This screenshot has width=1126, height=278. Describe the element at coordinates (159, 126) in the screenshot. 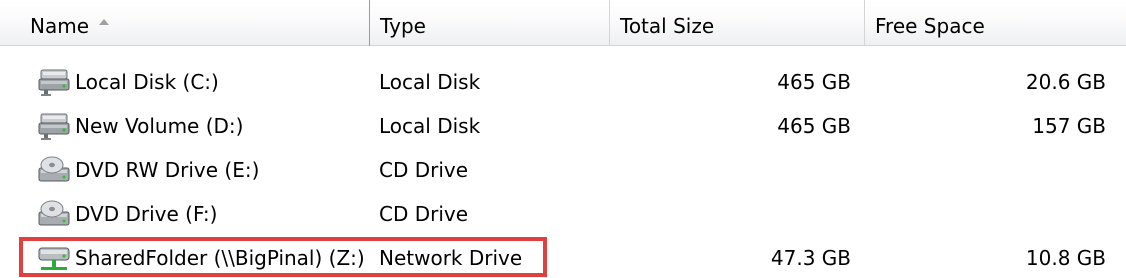

I see `drive-name: New Volume (D:)` at that location.